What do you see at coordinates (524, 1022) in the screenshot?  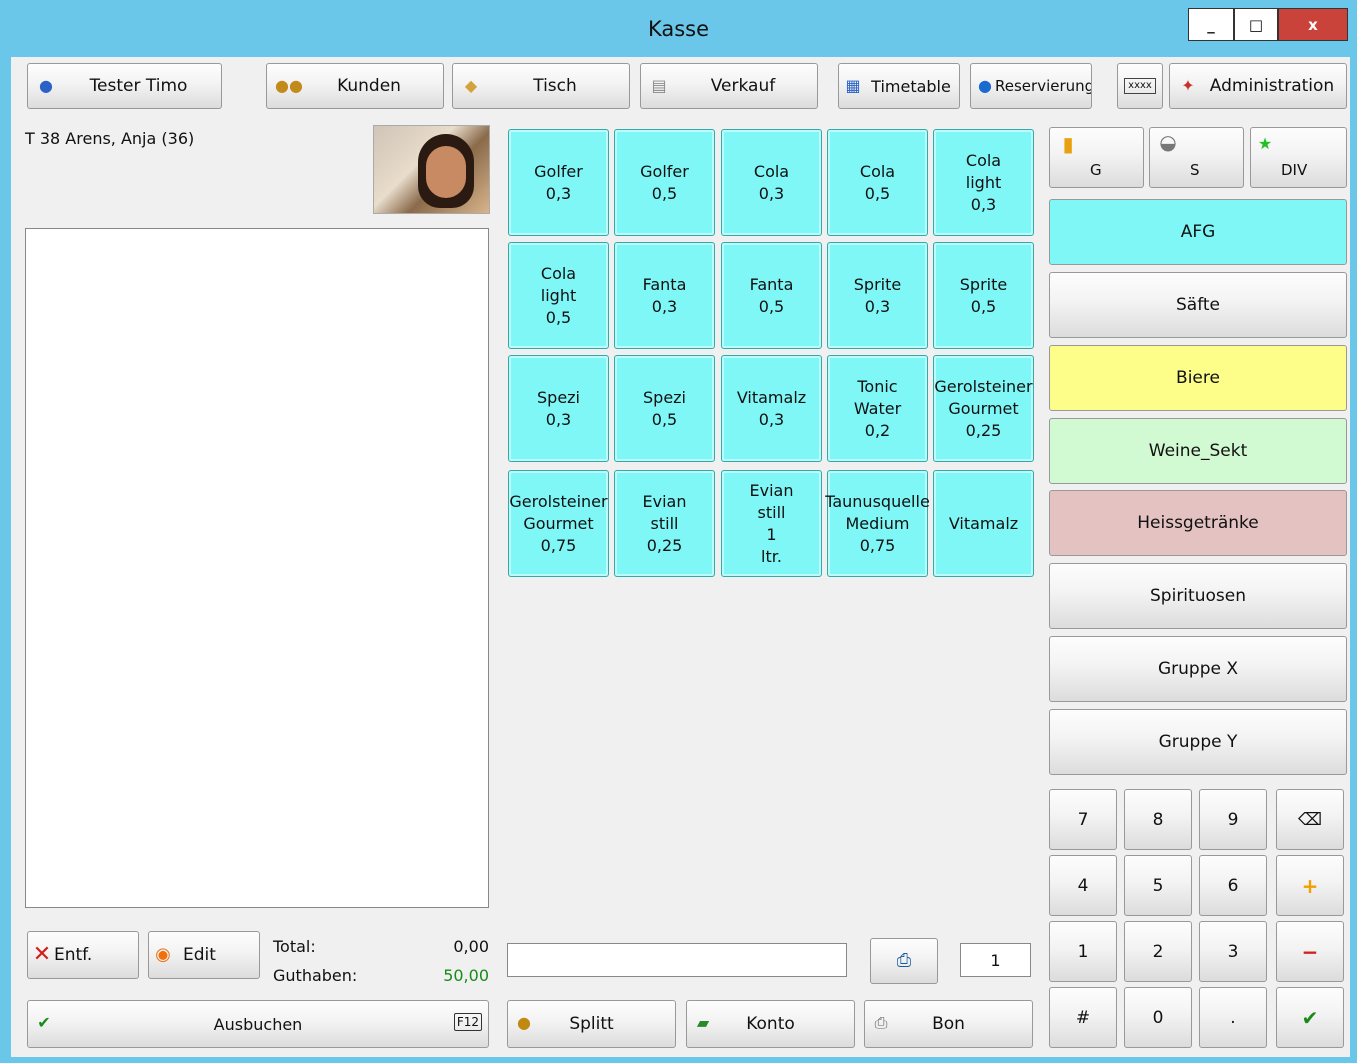 I see `split-icon: ●` at bounding box center [524, 1022].